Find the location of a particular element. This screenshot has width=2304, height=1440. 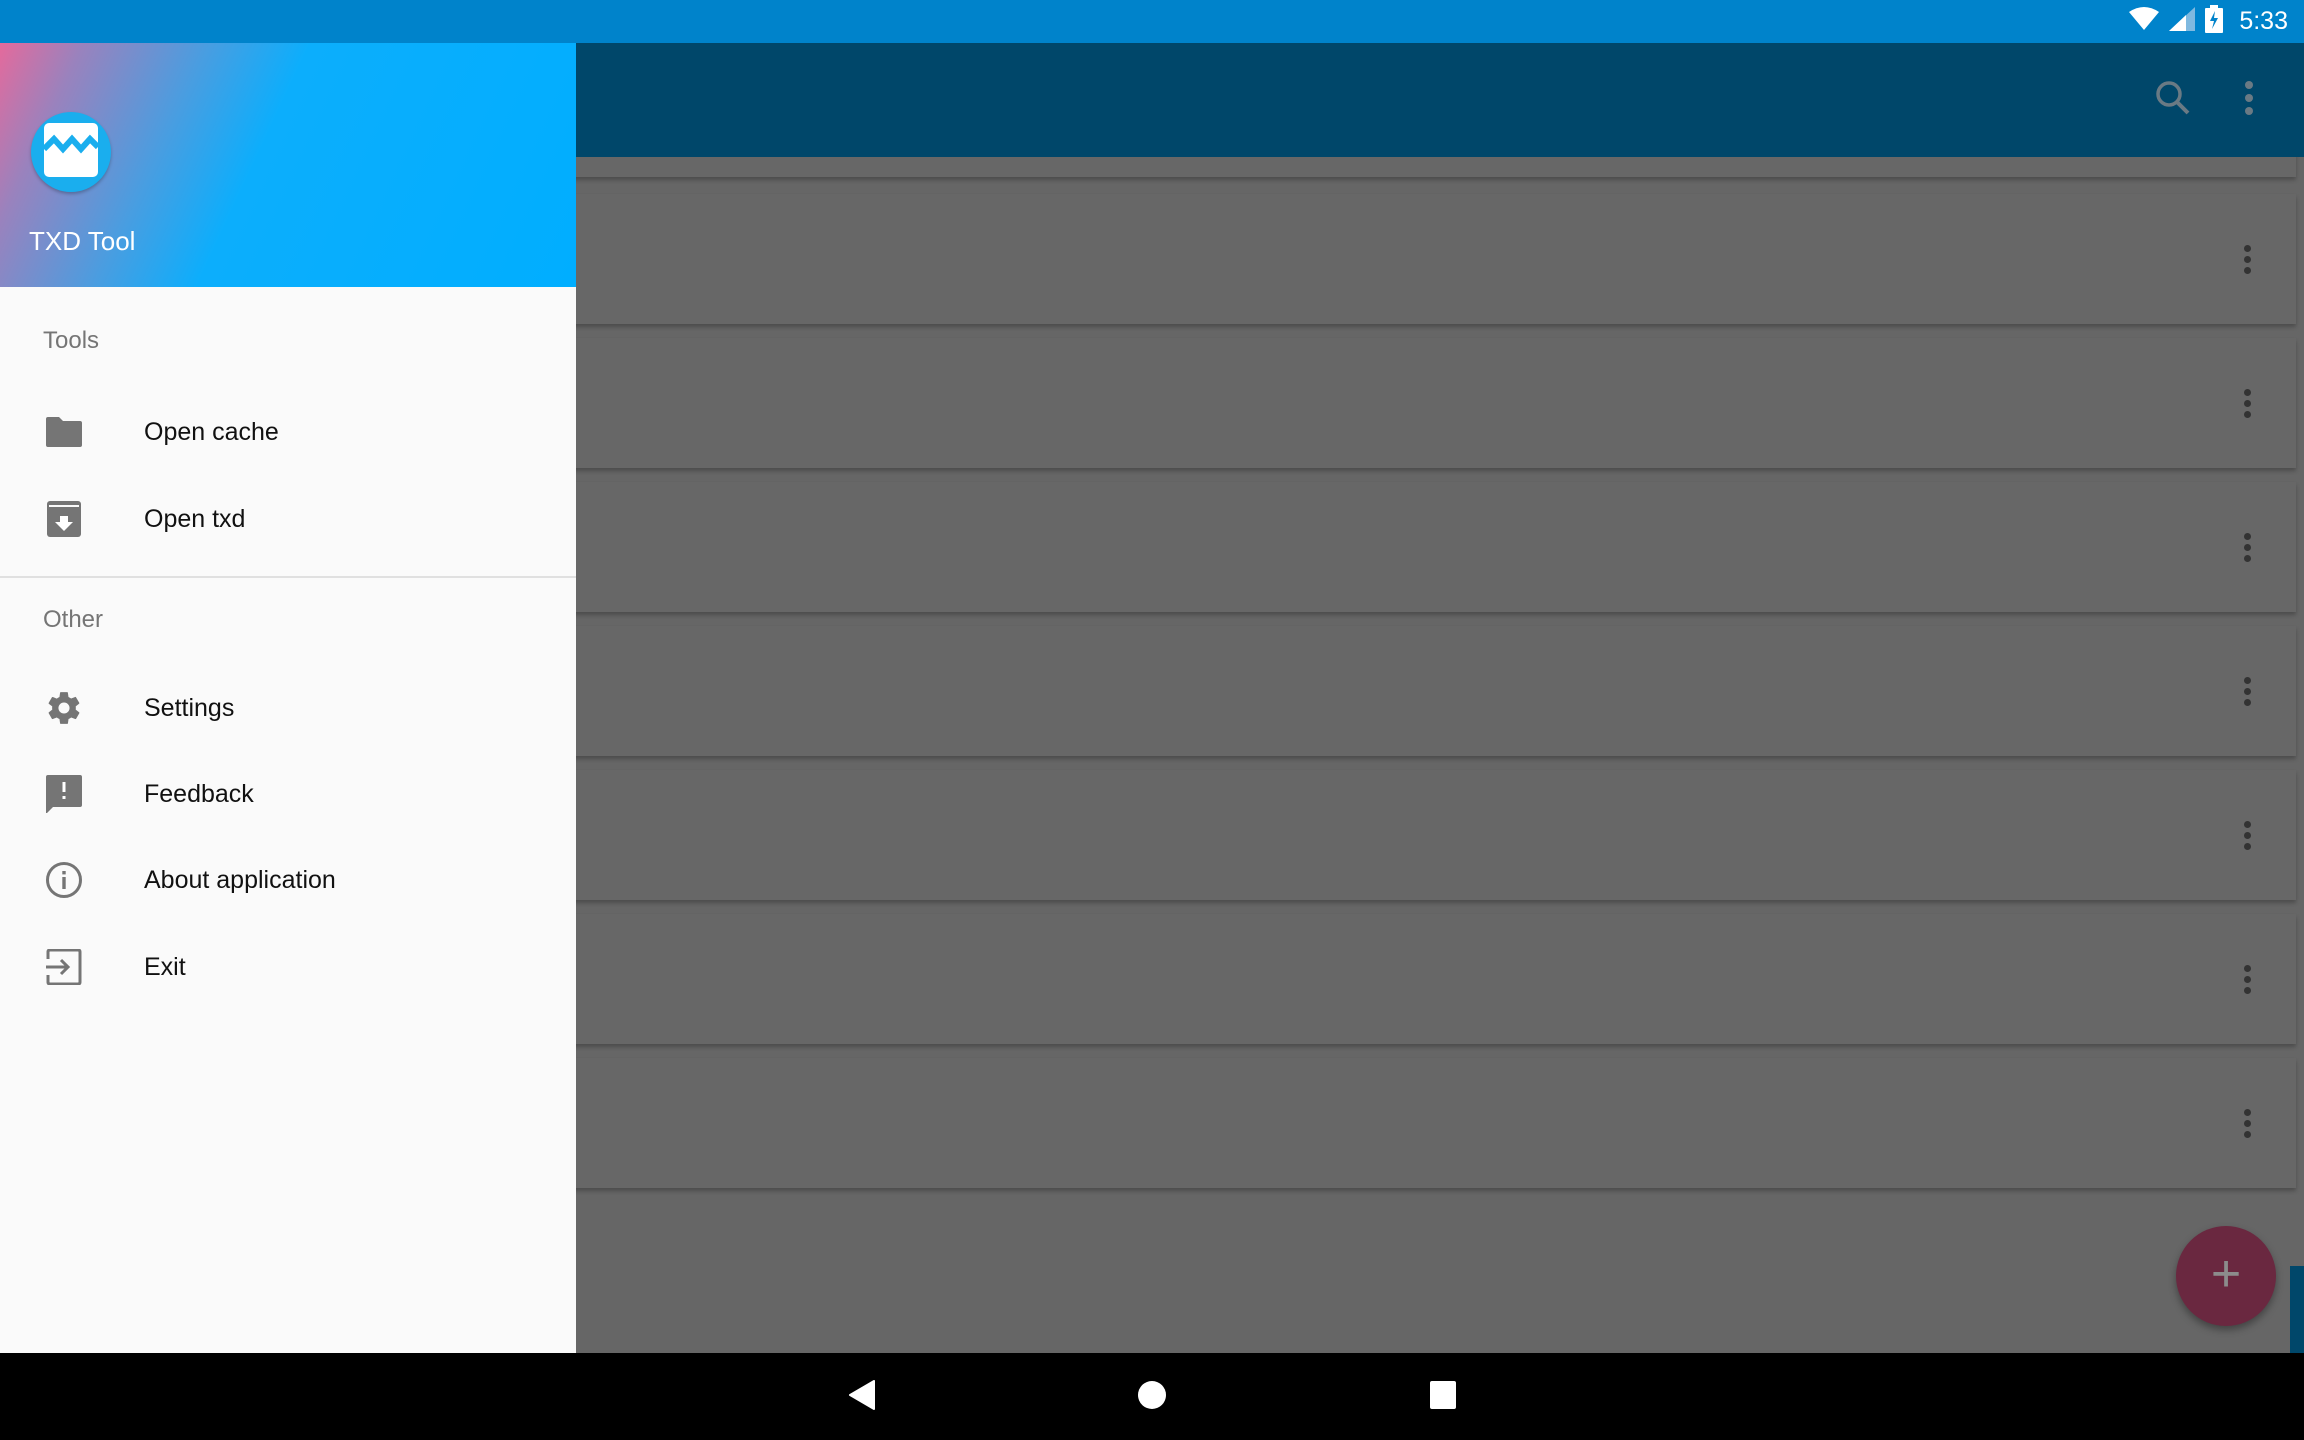

back-button is located at coordinates (862, 1397).